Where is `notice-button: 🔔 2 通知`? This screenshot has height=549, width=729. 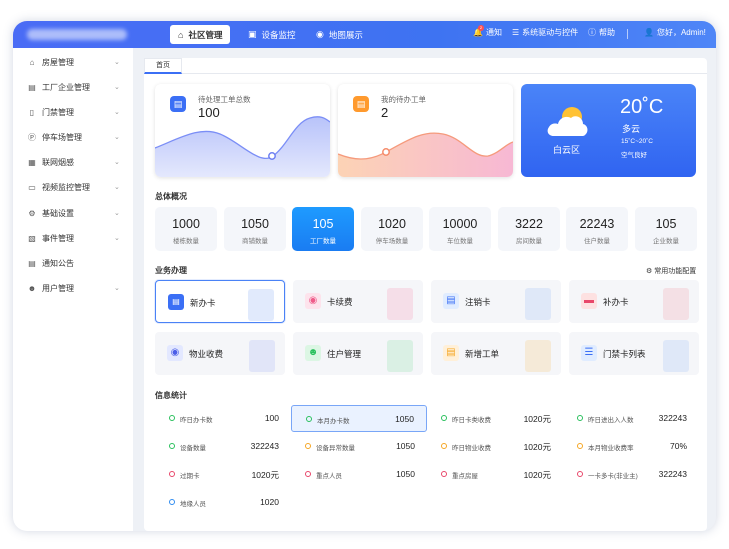 notice-button: 🔔 2 通知 is located at coordinates (487, 31).